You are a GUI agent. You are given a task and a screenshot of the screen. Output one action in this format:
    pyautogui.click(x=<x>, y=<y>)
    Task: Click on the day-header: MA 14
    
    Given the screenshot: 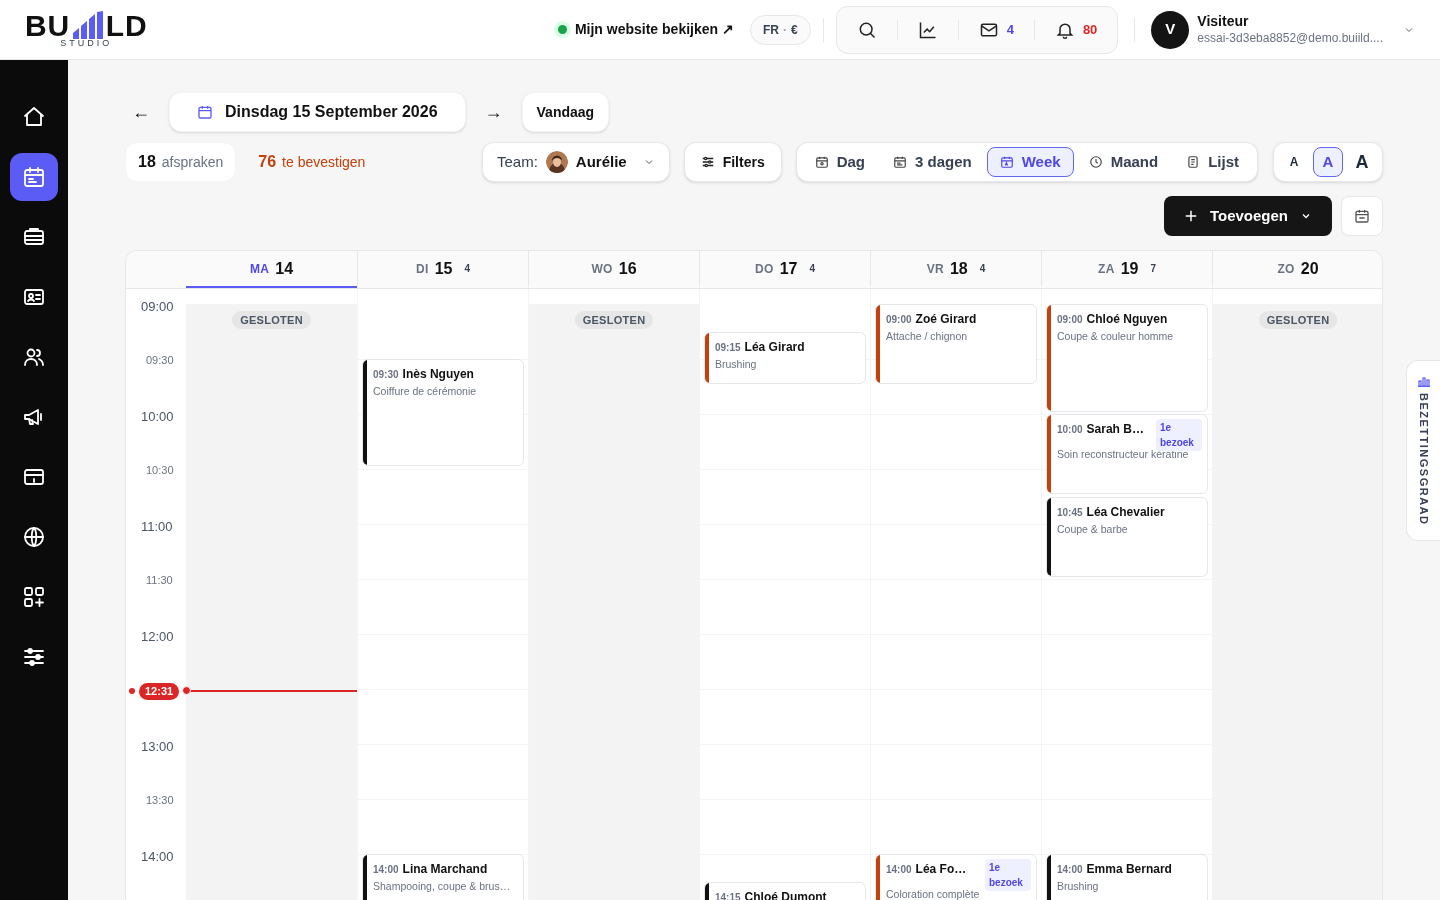 What is the action you would take?
    pyautogui.click(x=271, y=269)
    